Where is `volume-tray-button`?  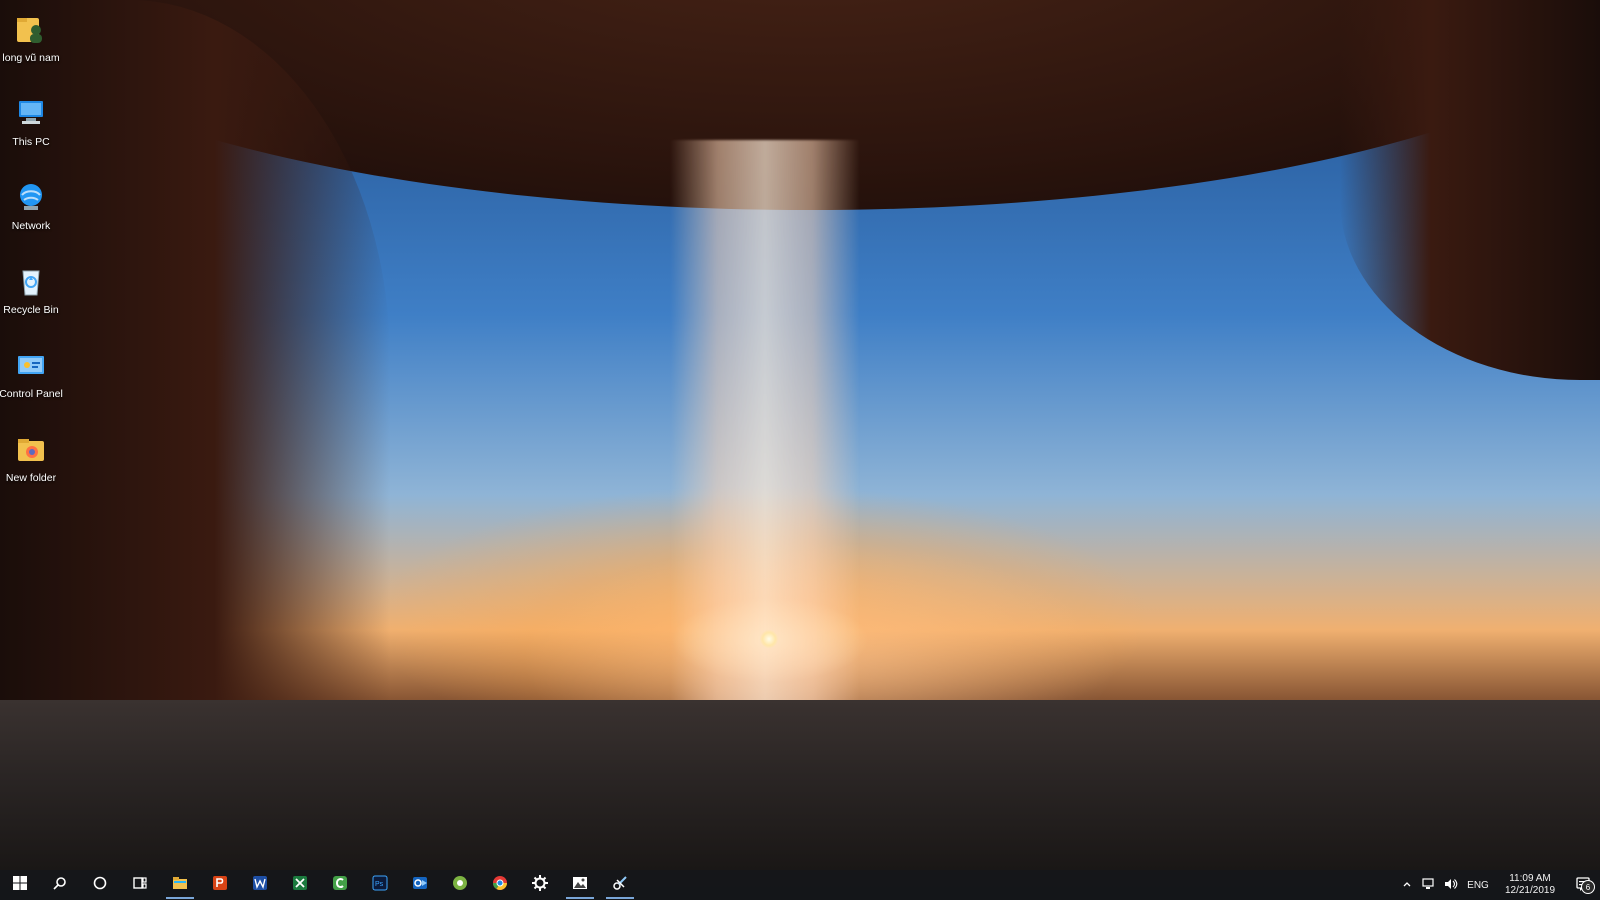
volume-tray-button is located at coordinates (1451, 885).